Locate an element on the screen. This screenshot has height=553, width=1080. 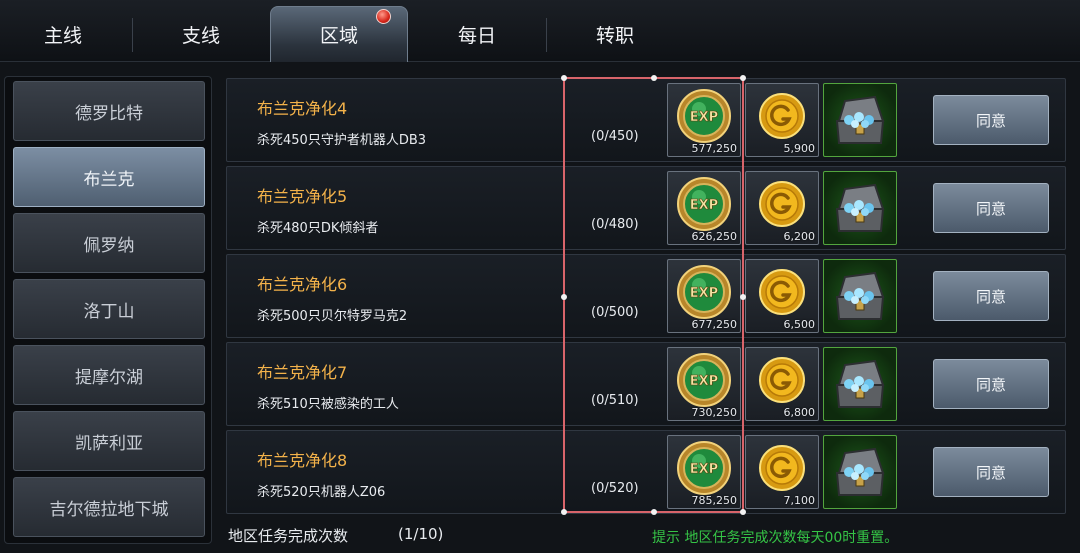
tab-label: 主线 is located at coordinates (62, 35).